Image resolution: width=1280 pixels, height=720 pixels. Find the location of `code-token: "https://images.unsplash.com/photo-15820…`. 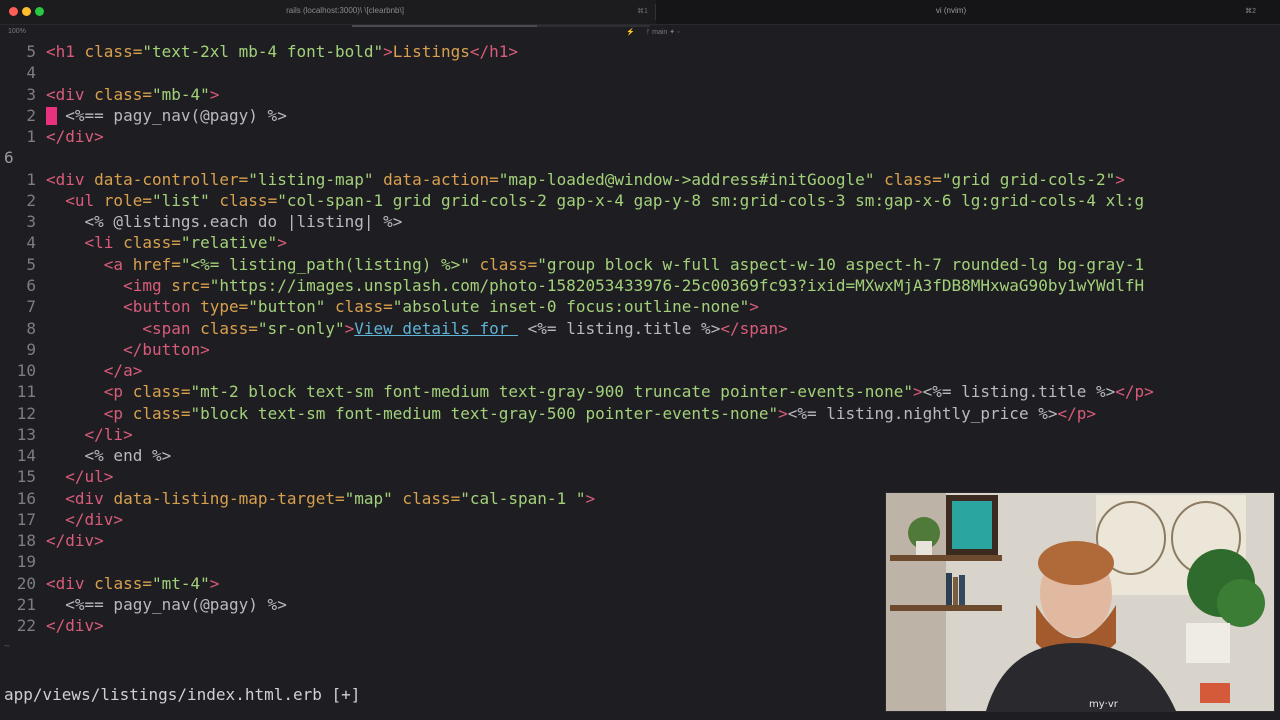

code-token: "https://images.unsplash.com/photo-15820… is located at coordinates (677, 285).